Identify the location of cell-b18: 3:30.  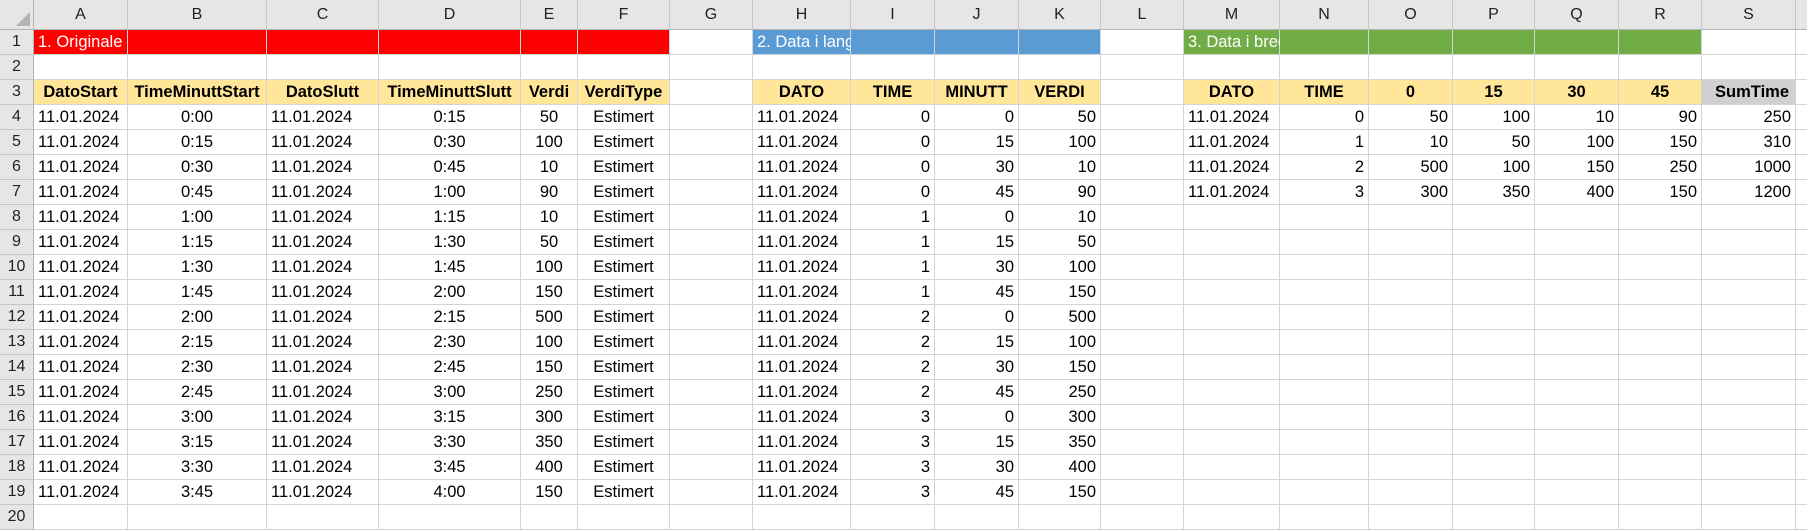
(197, 467).